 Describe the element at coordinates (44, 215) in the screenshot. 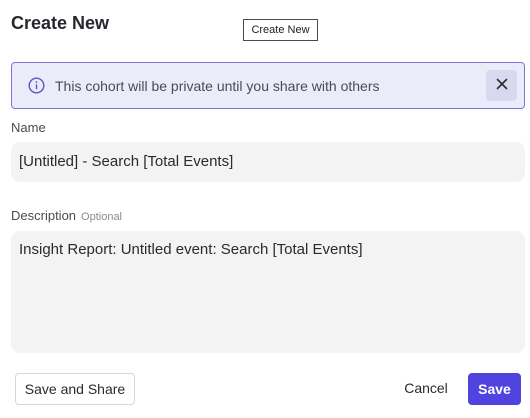

I see `description-label-text: Description` at that location.